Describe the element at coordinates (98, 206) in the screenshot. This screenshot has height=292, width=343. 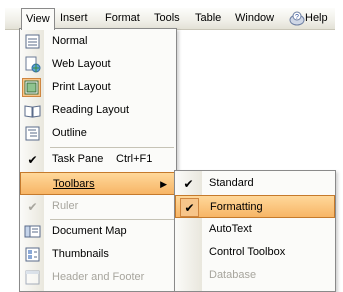
I see `menu-item-ruler: ✔ Ruler` at that location.